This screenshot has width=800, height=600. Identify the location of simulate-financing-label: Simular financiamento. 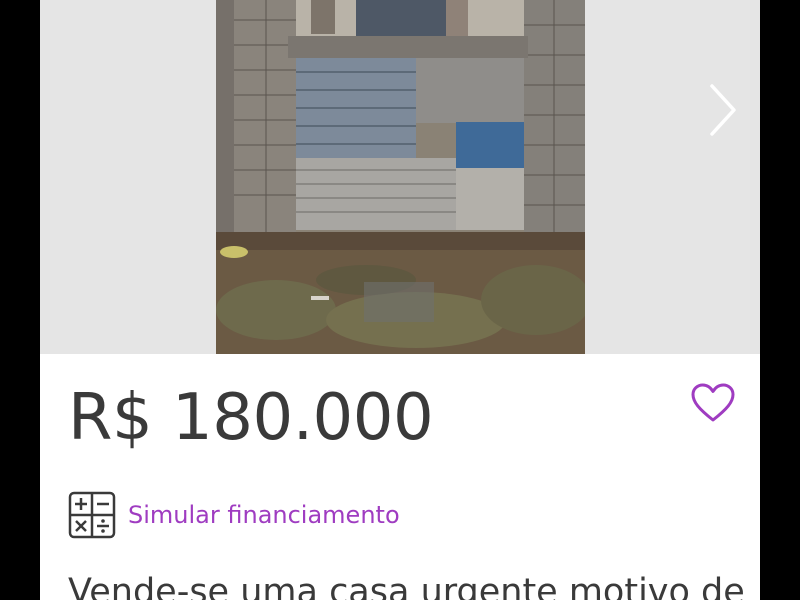
(264, 515).